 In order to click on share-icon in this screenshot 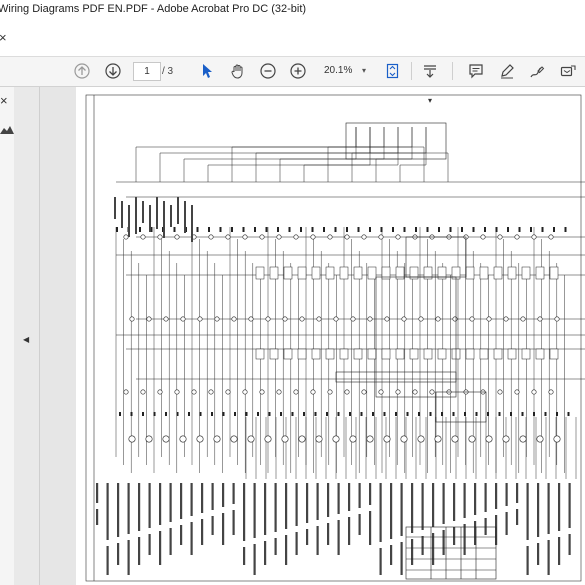, I will do `click(568, 71)`.